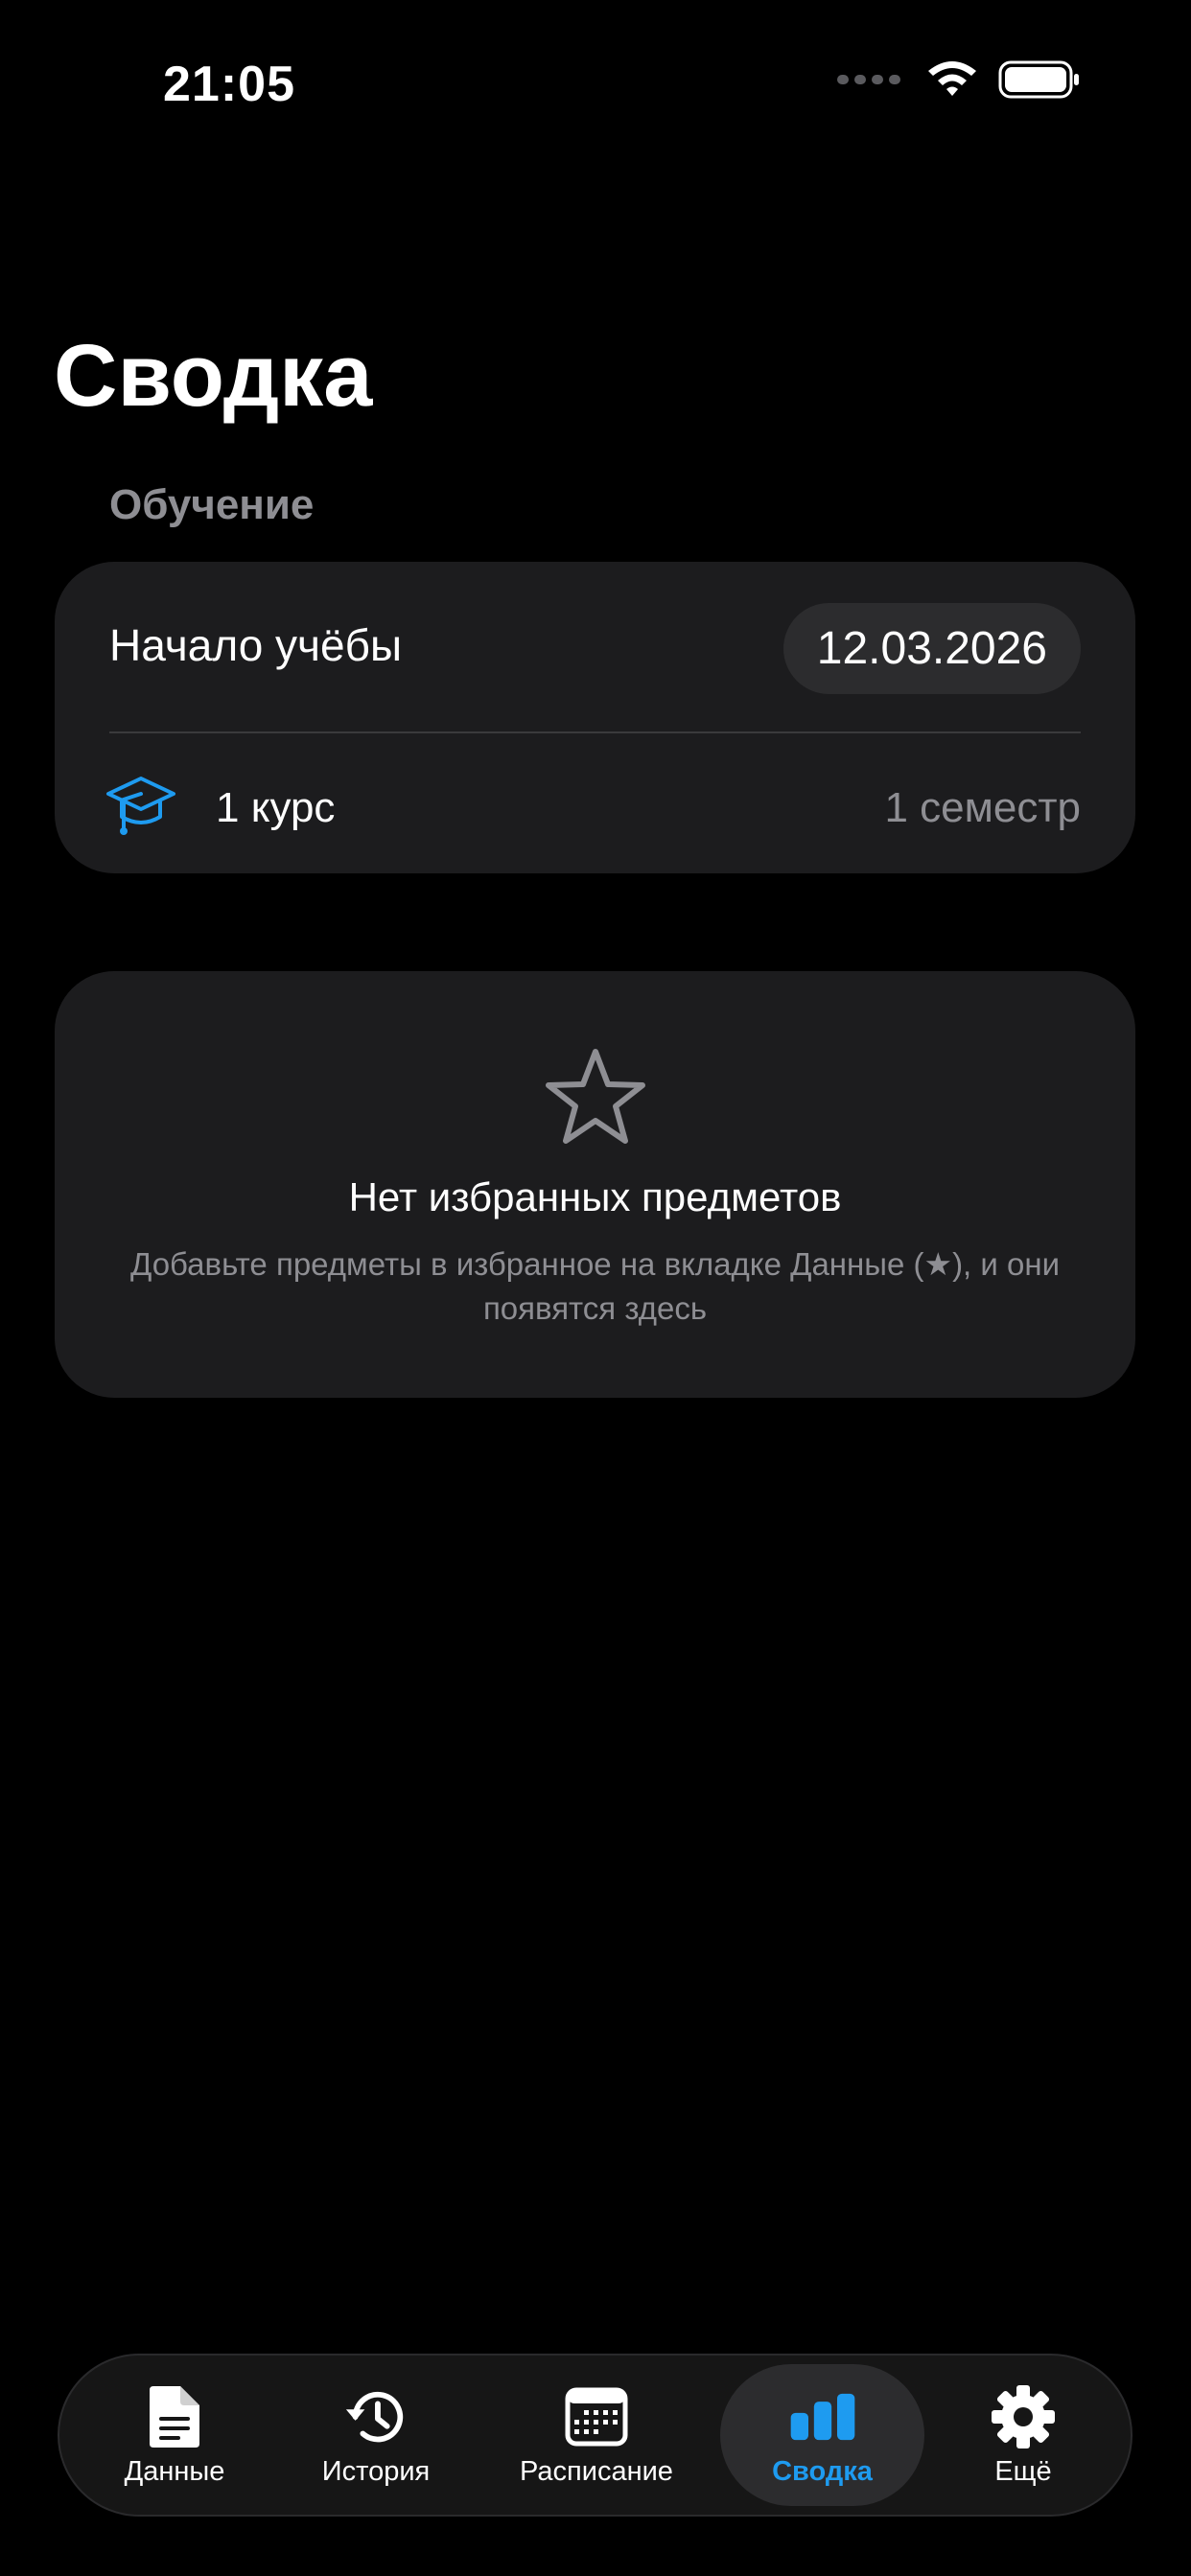 The height and width of the screenshot is (2576, 1191). I want to click on calendar-icon, so click(597, 2416).